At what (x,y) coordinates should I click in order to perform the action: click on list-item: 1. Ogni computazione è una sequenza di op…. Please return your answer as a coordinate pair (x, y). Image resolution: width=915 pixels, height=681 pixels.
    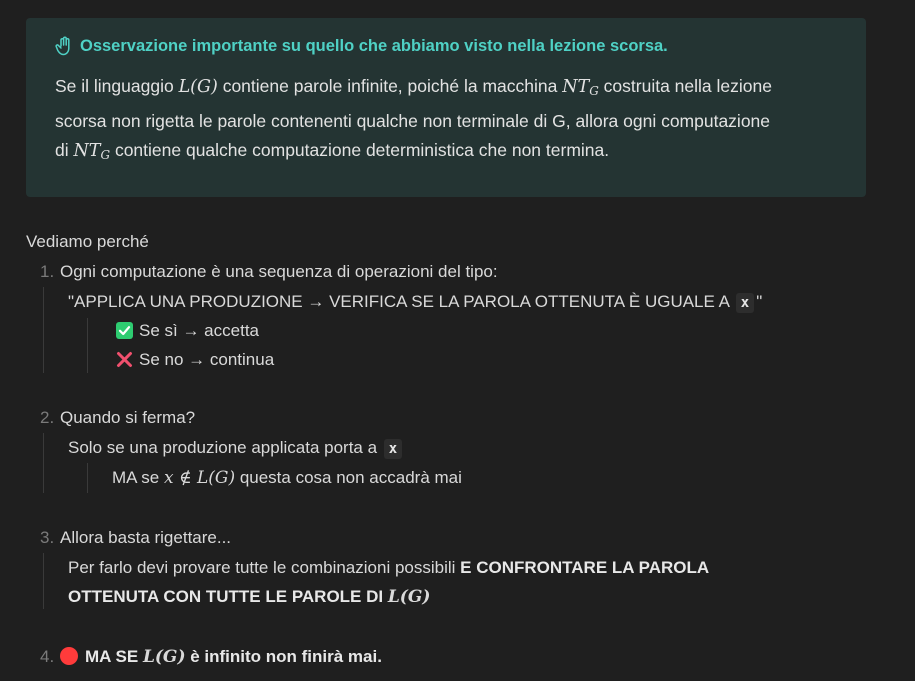
    Looking at the image, I should click on (269, 271).